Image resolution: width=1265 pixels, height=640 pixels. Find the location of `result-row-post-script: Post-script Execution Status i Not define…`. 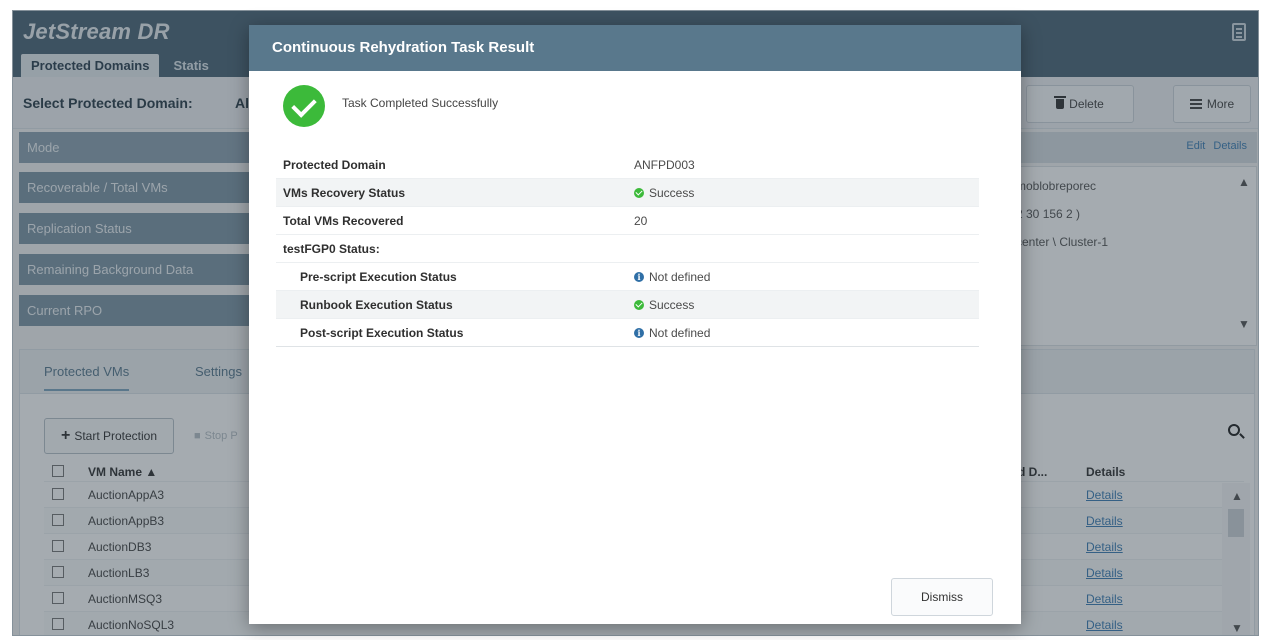

result-row-post-script: Post-script Execution Status i Not define… is located at coordinates (627, 333).